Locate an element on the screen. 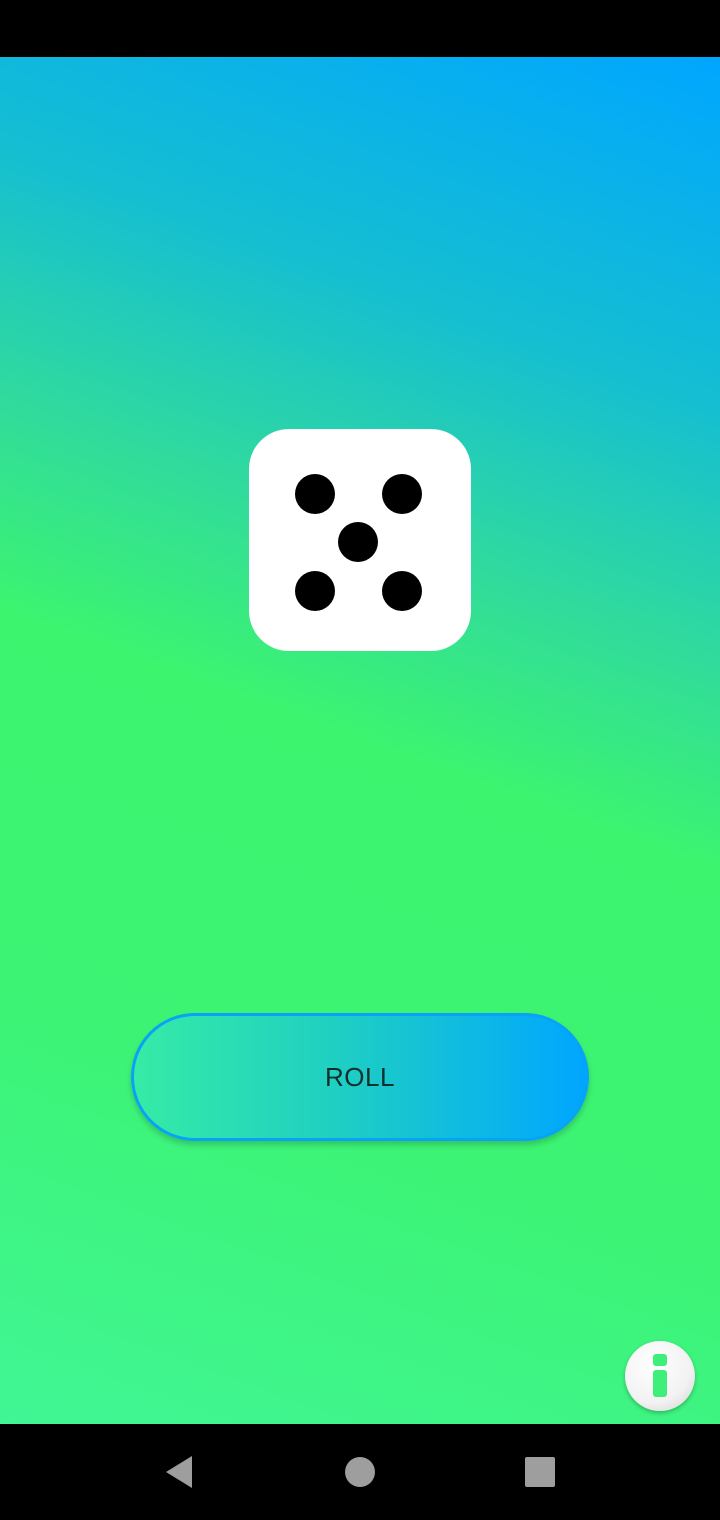 The image size is (720, 1520). roll-button-label: ROLL is located at coordinates (360, 1076).